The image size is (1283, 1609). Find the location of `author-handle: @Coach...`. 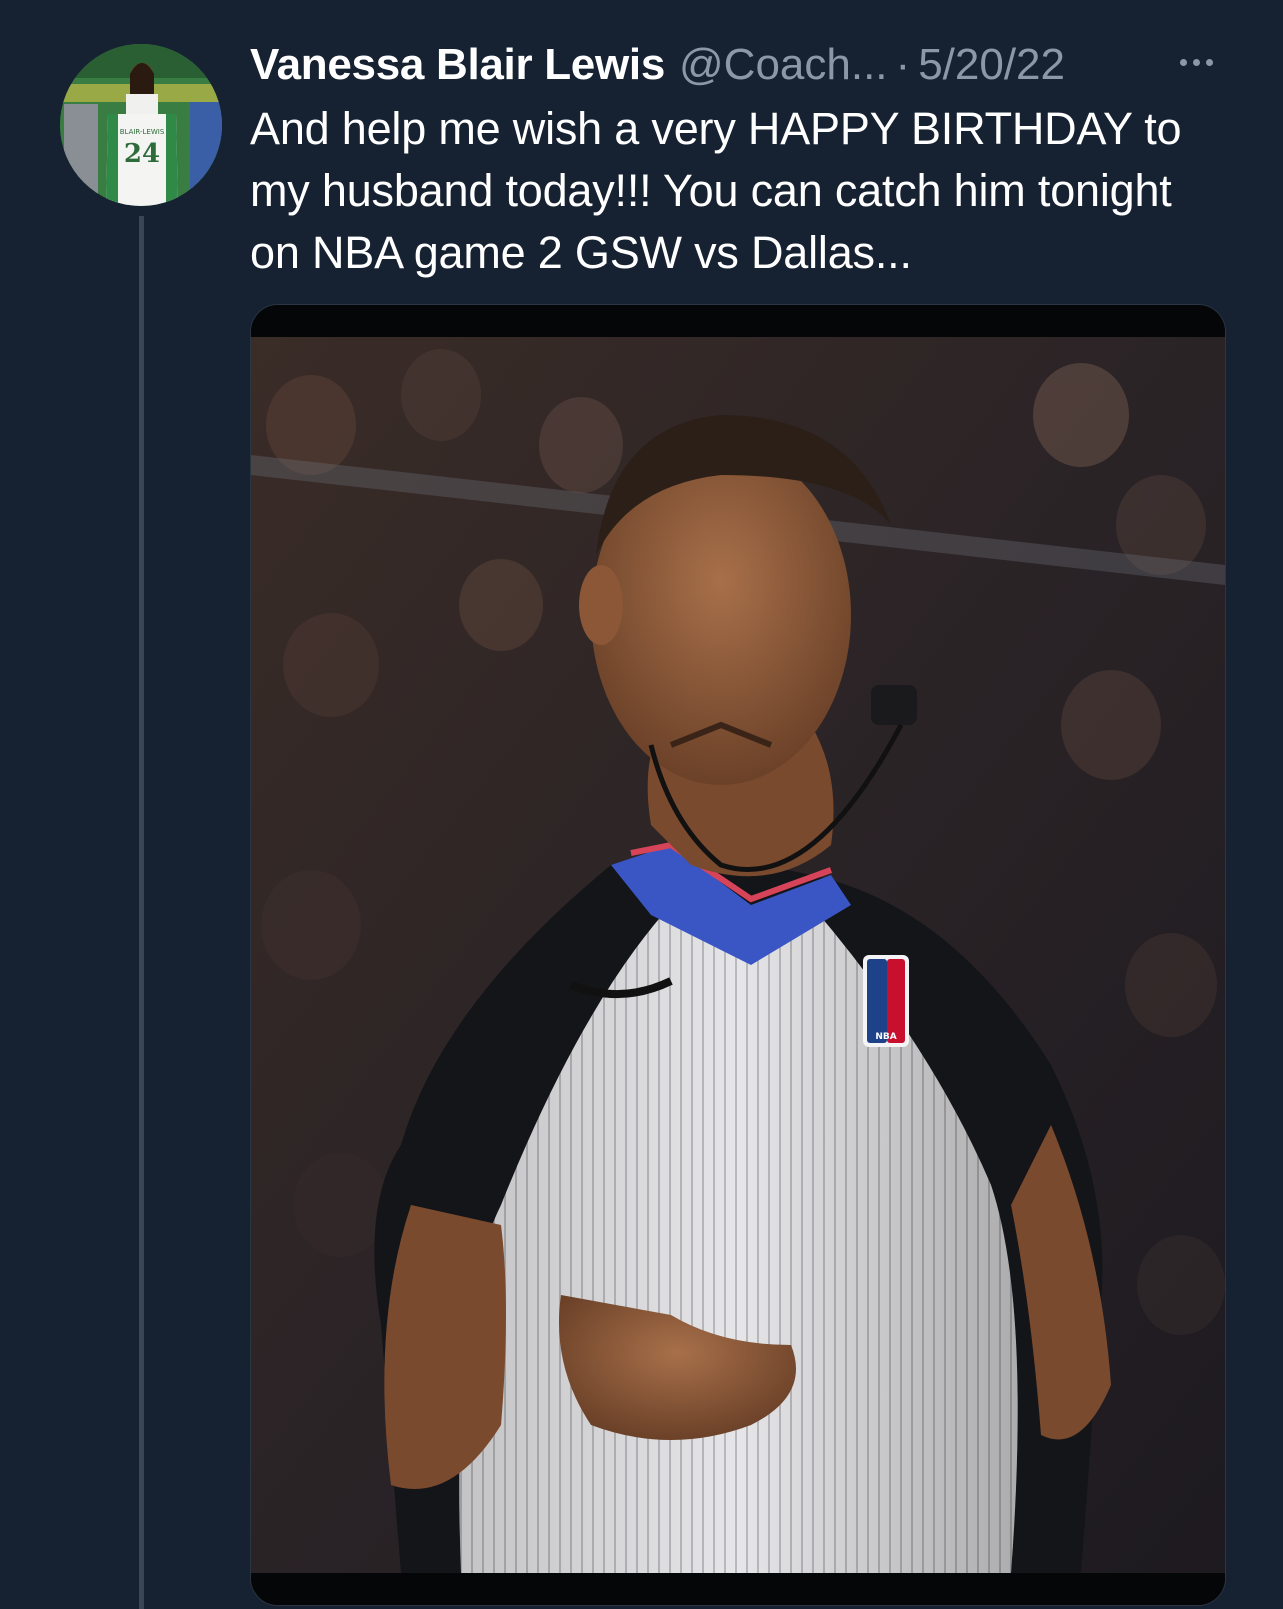

author-handle: @Coach... is located at coordinates (783, 65).